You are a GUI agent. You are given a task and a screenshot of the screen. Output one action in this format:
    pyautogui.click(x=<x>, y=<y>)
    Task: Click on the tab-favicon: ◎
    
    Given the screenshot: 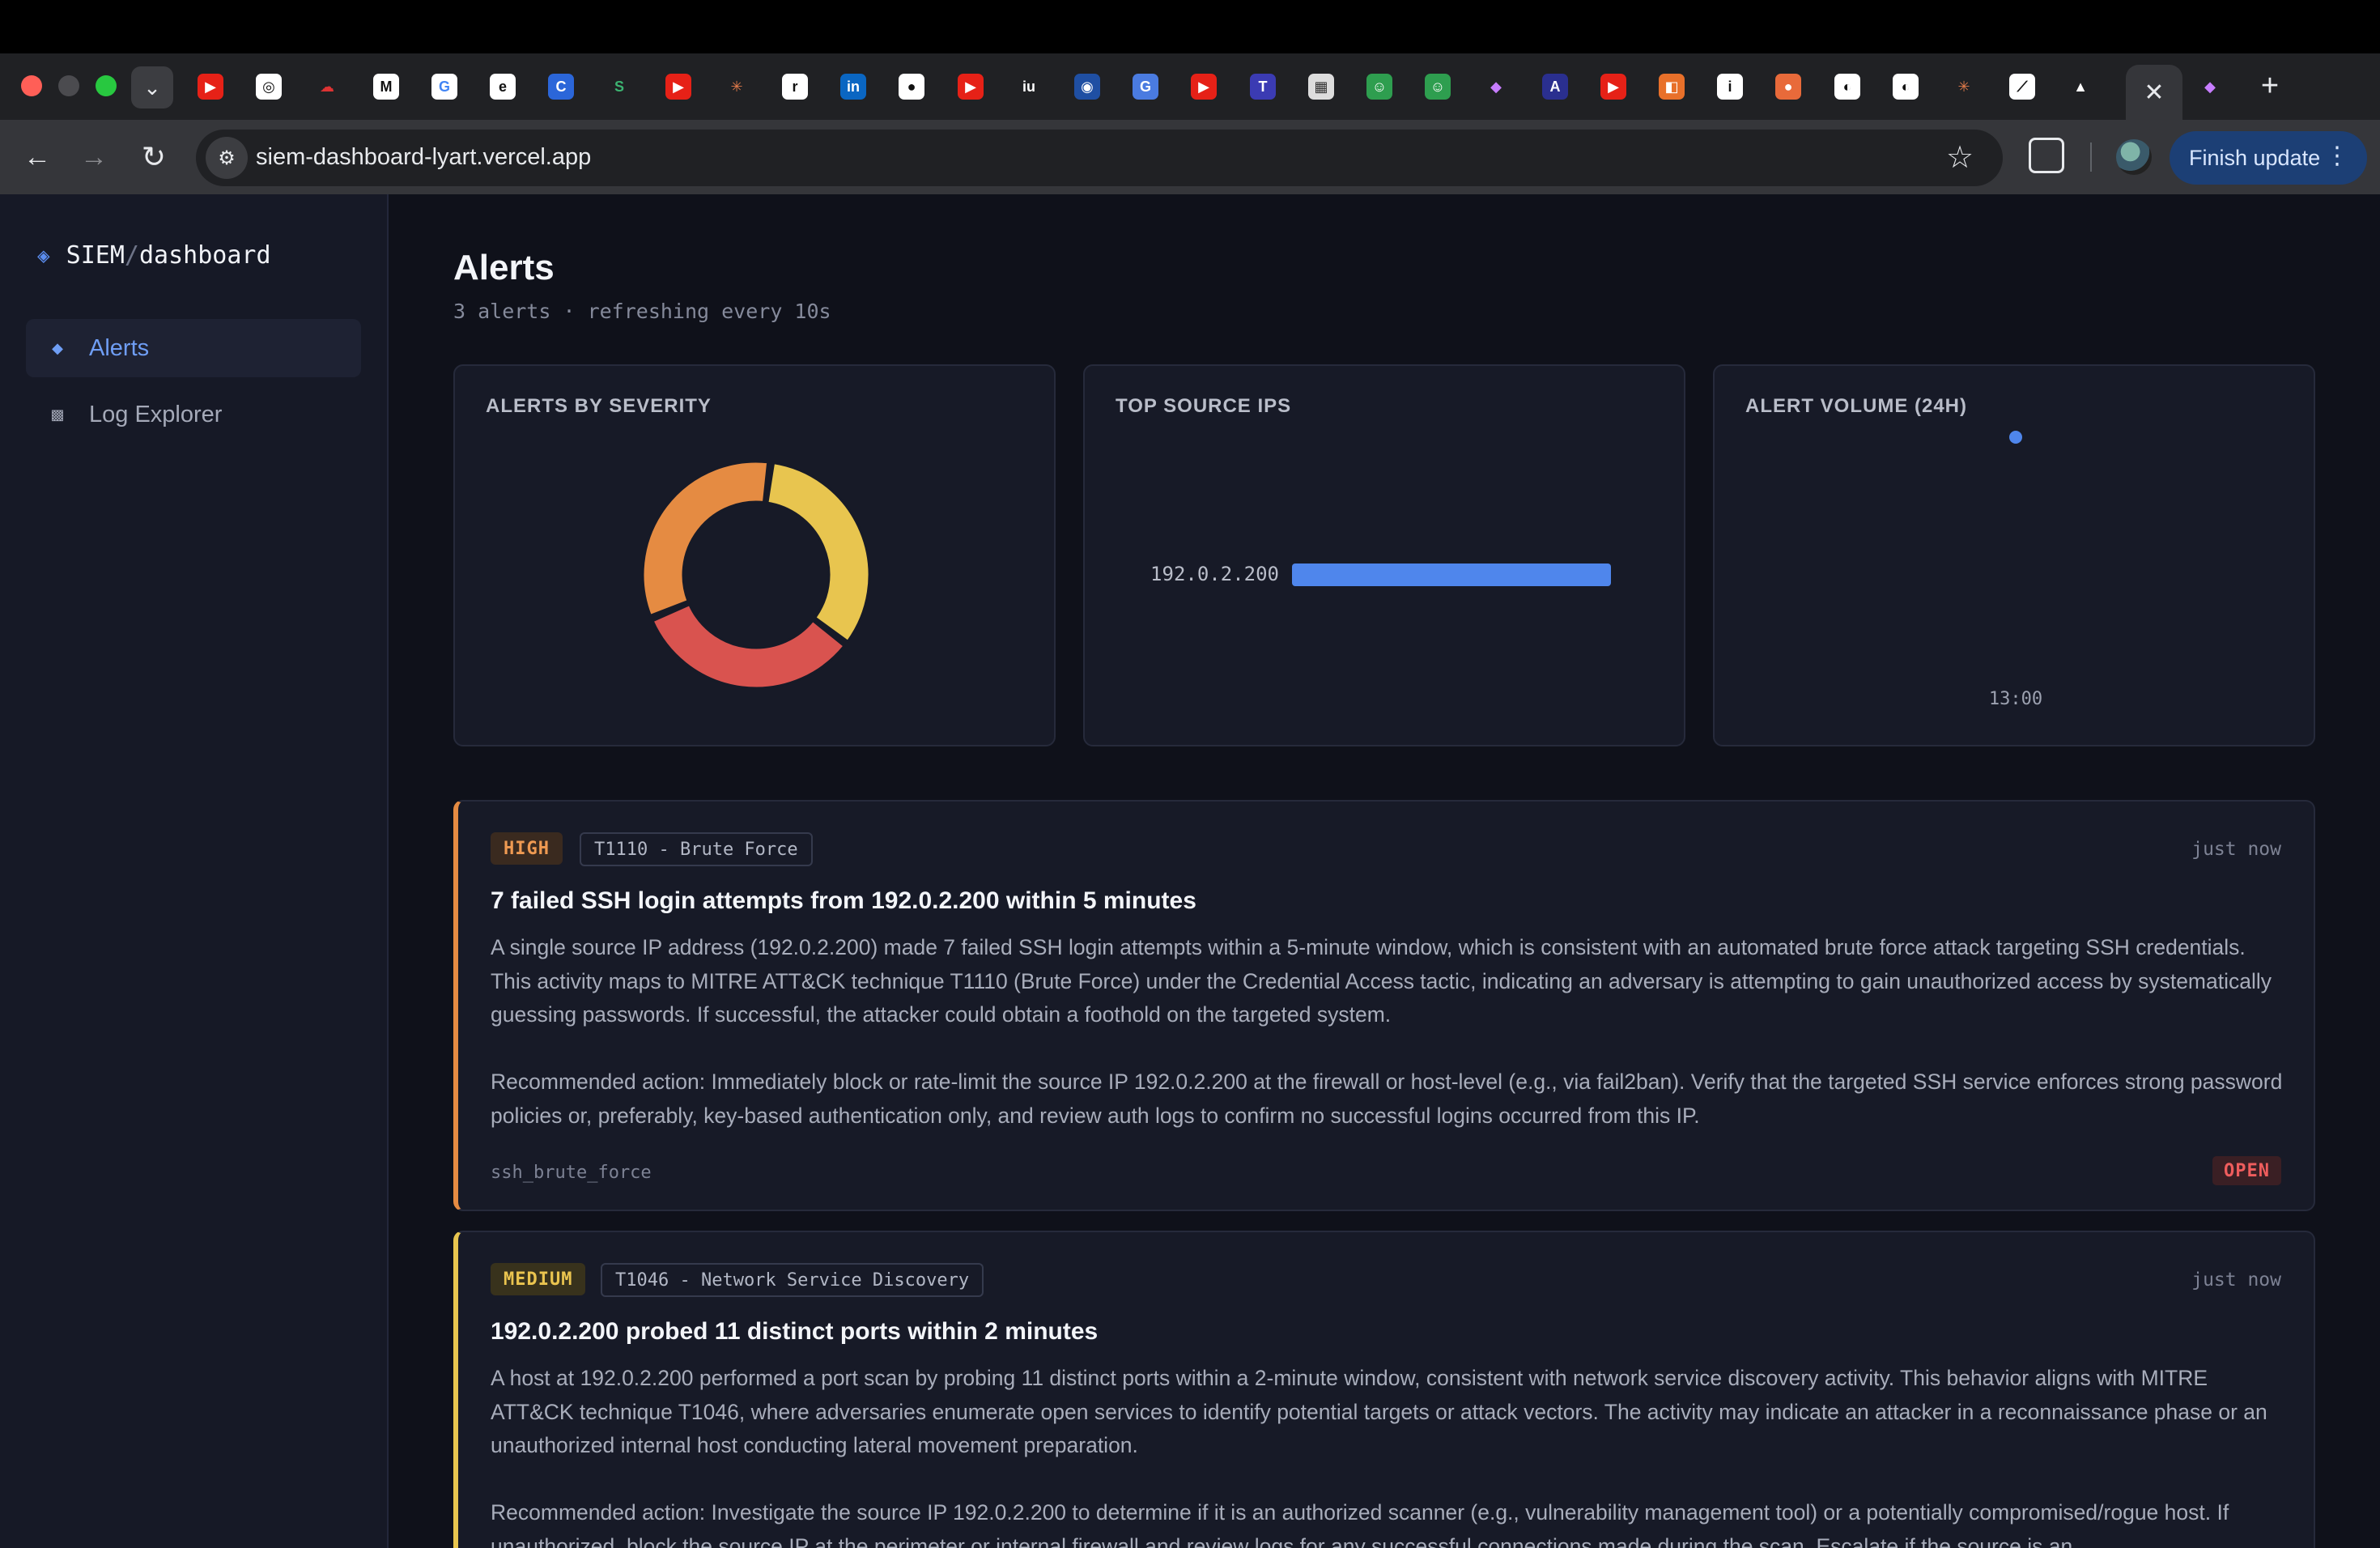 What is the action you would take?
    pyautogui.click(x=269, y=87)
    